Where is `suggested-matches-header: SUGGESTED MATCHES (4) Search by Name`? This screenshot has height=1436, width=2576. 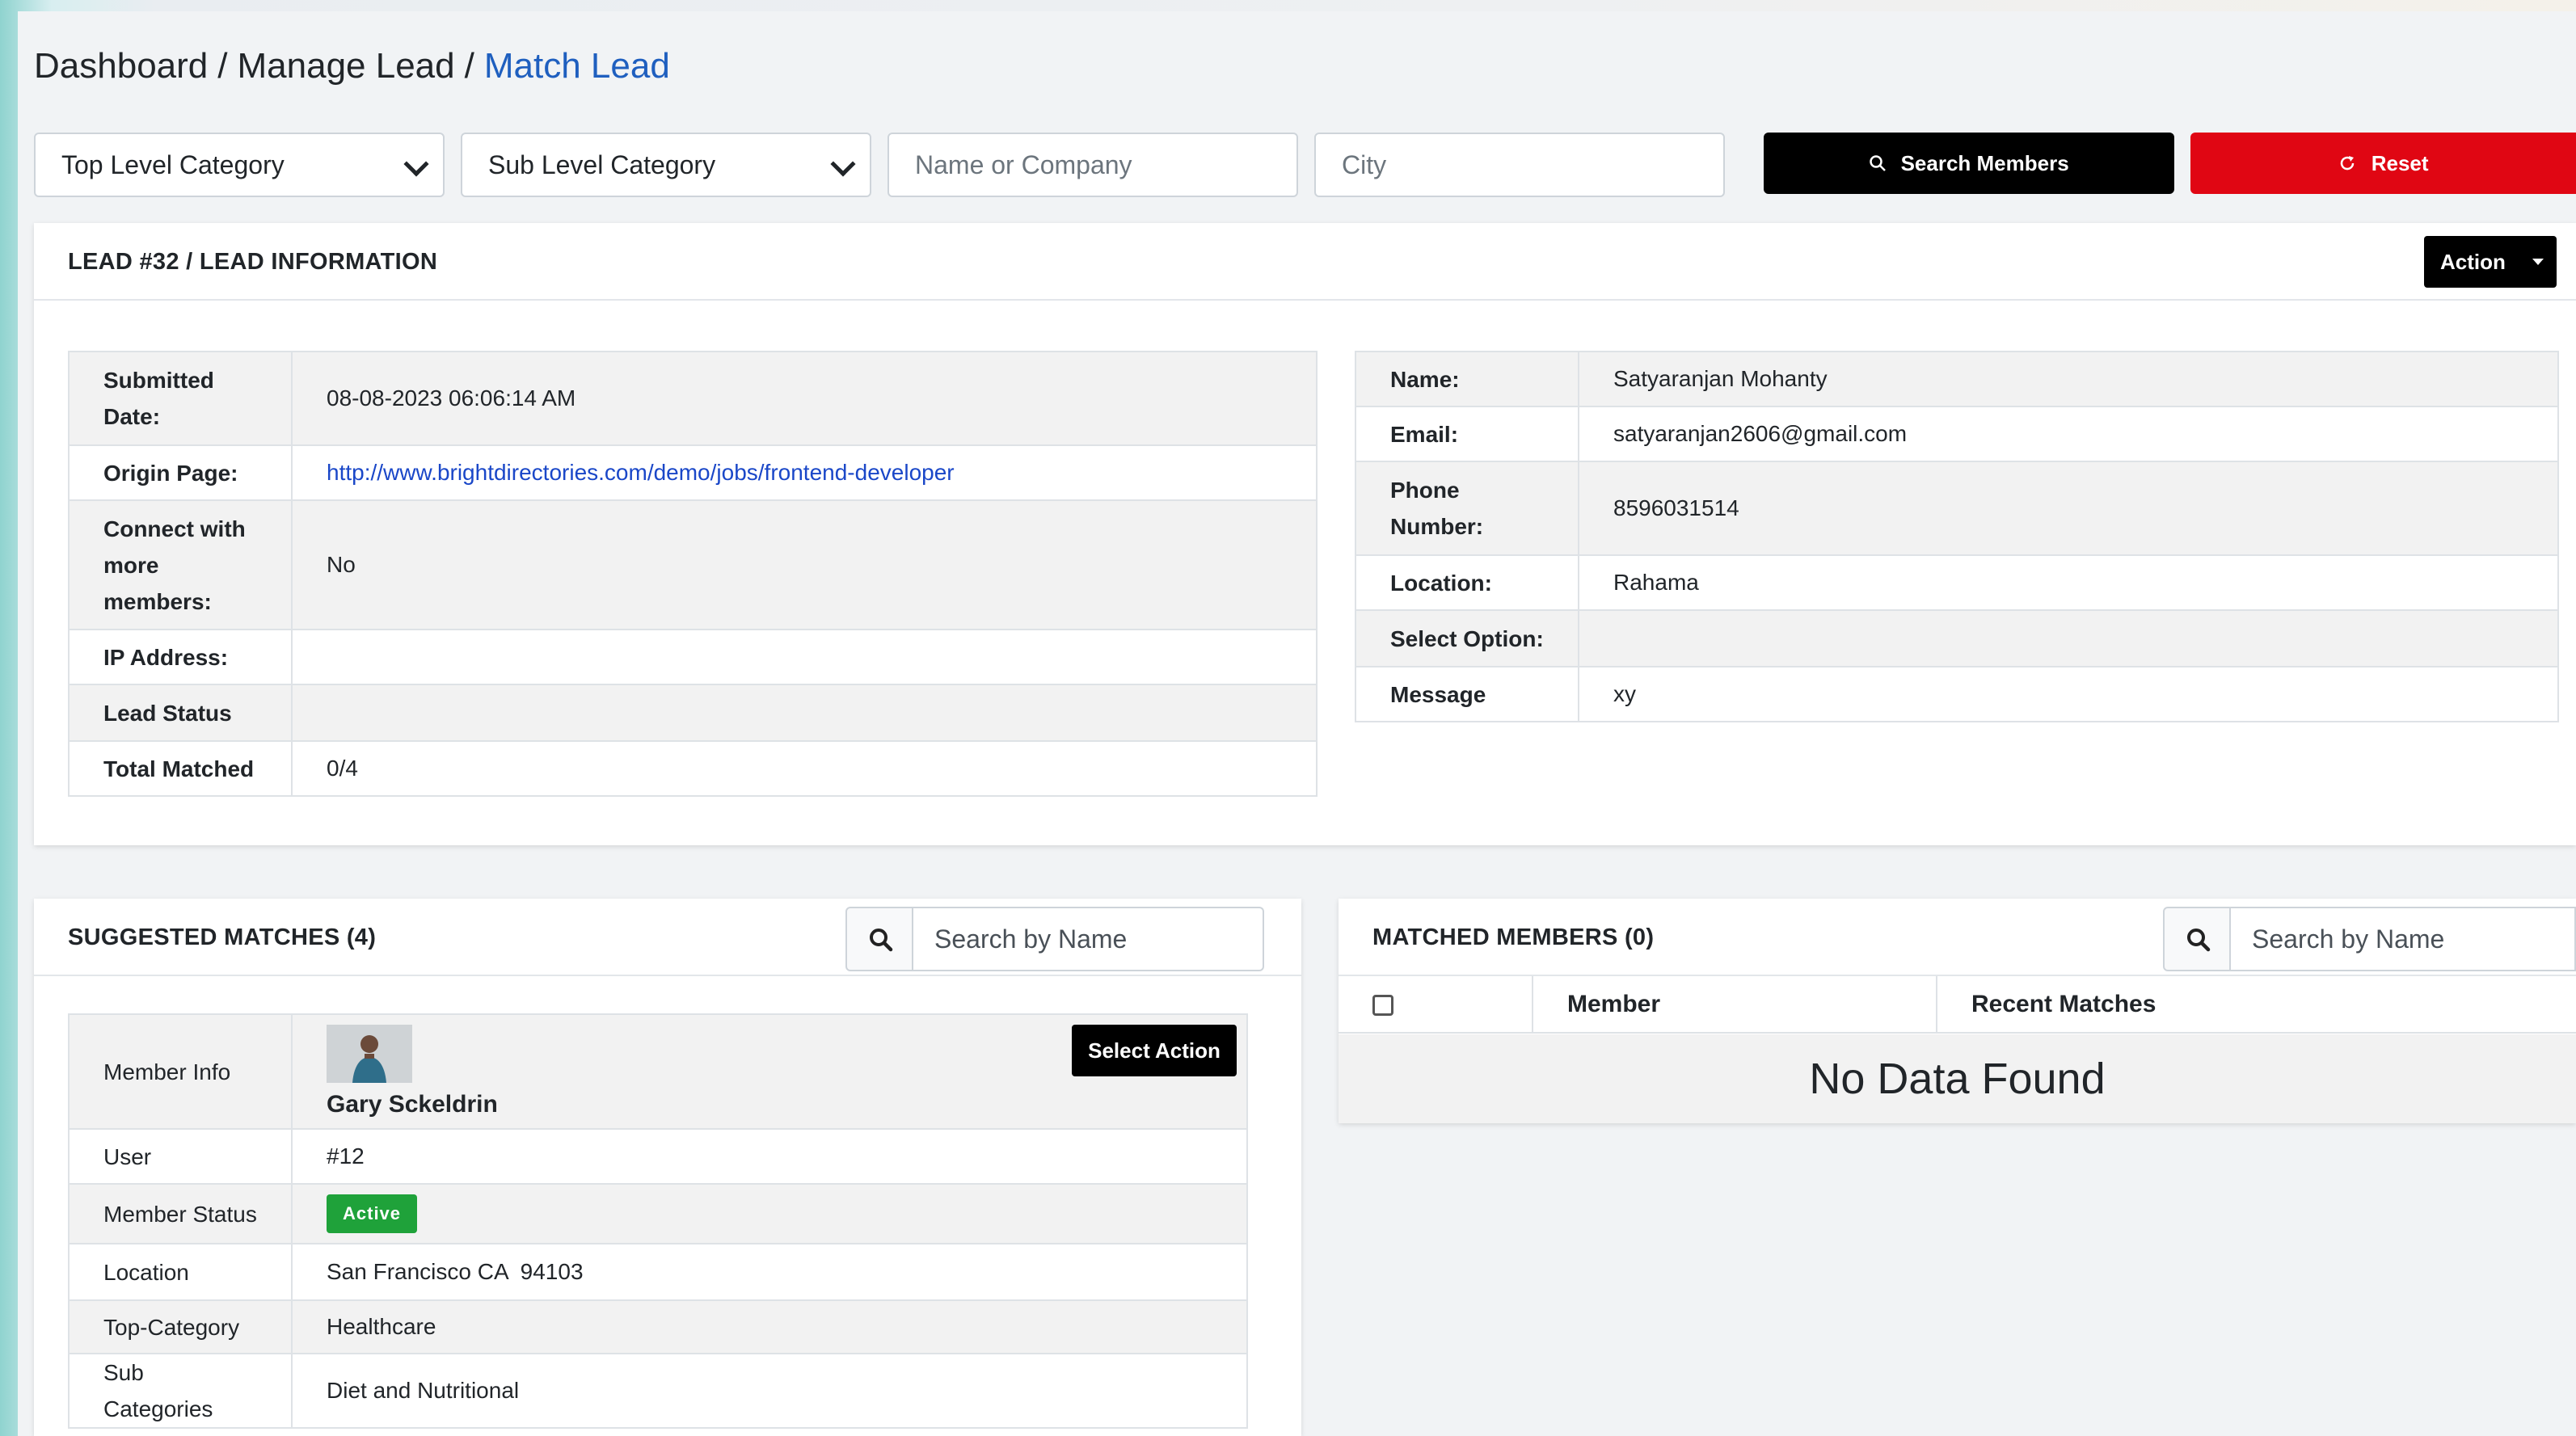
suggested-matches-header: SUGGESTED MATCHES (4) Search by Name is located at coordinates (667, 937).